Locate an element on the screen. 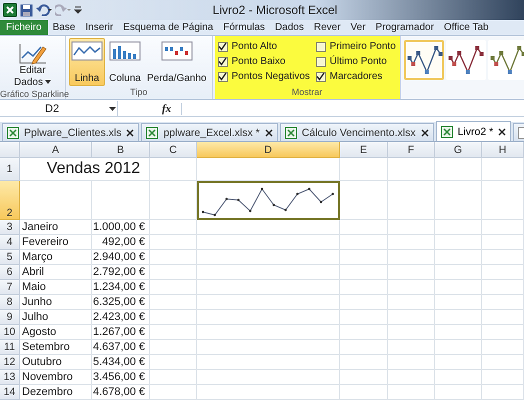 This screenshot has width=524, height=403. customize-icon is located at coordinates (78, 10).